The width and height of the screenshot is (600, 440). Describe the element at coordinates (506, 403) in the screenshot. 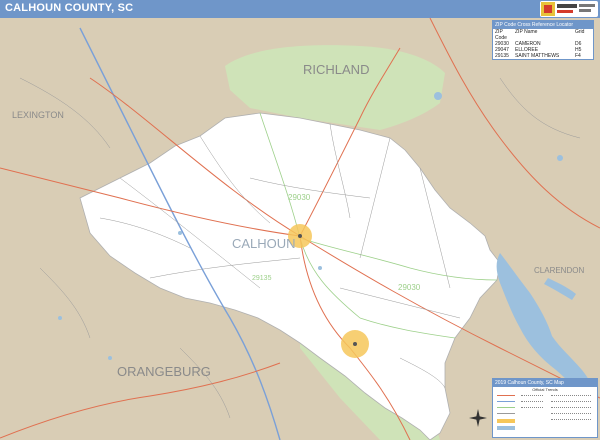

I see `legend-swatch-highway` at that location.